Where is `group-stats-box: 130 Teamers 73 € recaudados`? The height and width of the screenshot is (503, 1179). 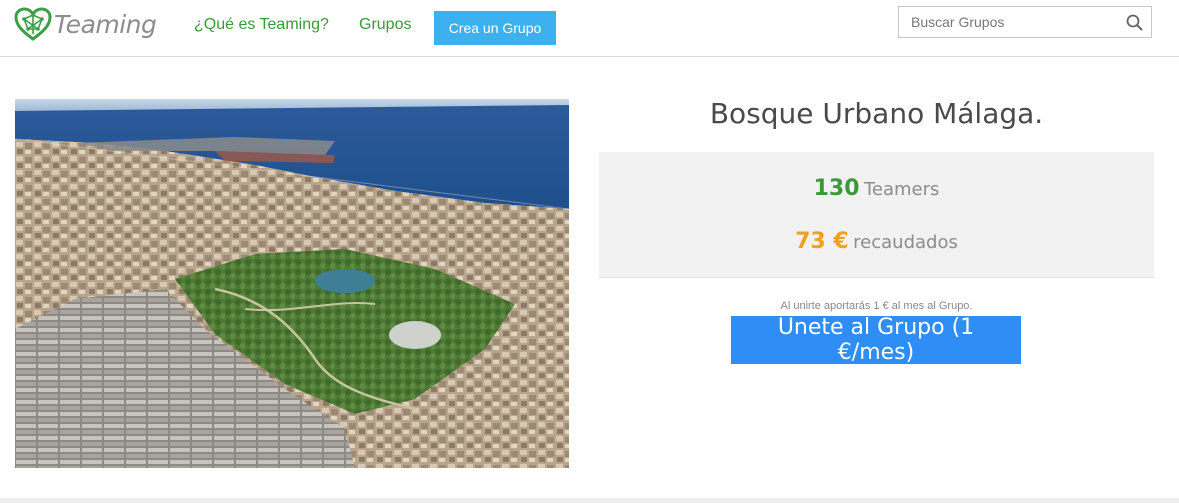
group-stats-box: 130 Teamers 73 € recaudados is located at coordinates (876, 215).